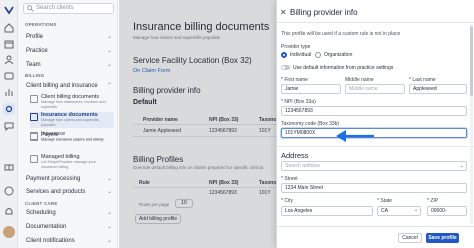 The width and height of the screenshot is (474, 248). Describe the element at coordinates (310, 124) in the screenshot. I see `taxonomy-label: Taxonomy code (Box 33b)` at that location.